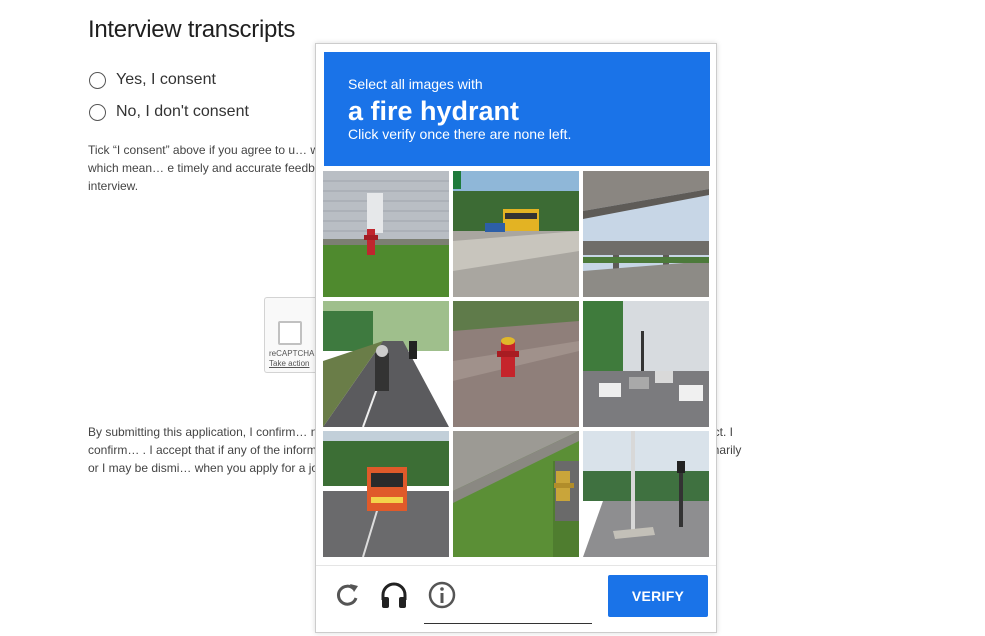  Describe the element at coordinates (289, 363) in the screenshot. I see `recaptcha-take-action-link: Take action` at that location.